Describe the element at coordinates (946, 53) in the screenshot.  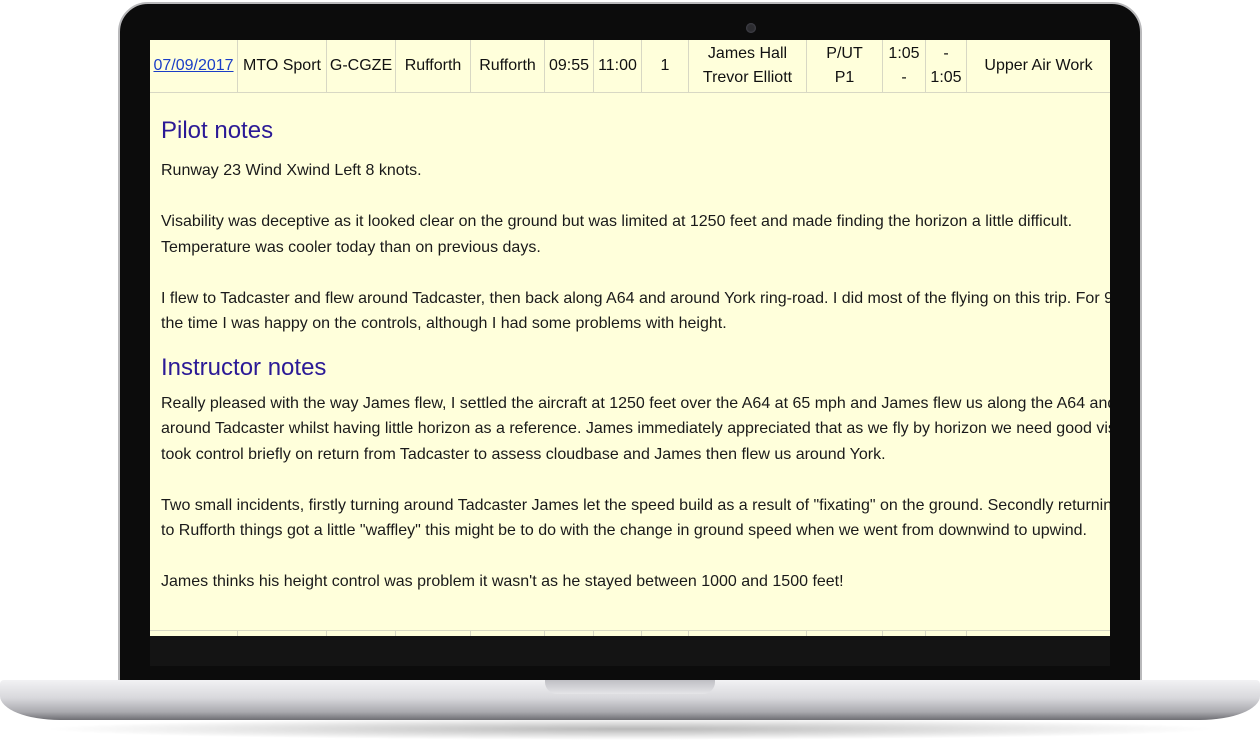
I see `time-b-1: -` at that location.